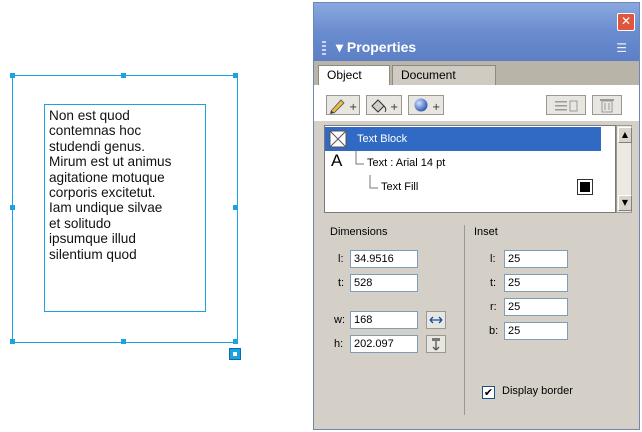 This screenshot has width=642, height=432. I want to click on close-button: ✕, so click(626, 22).